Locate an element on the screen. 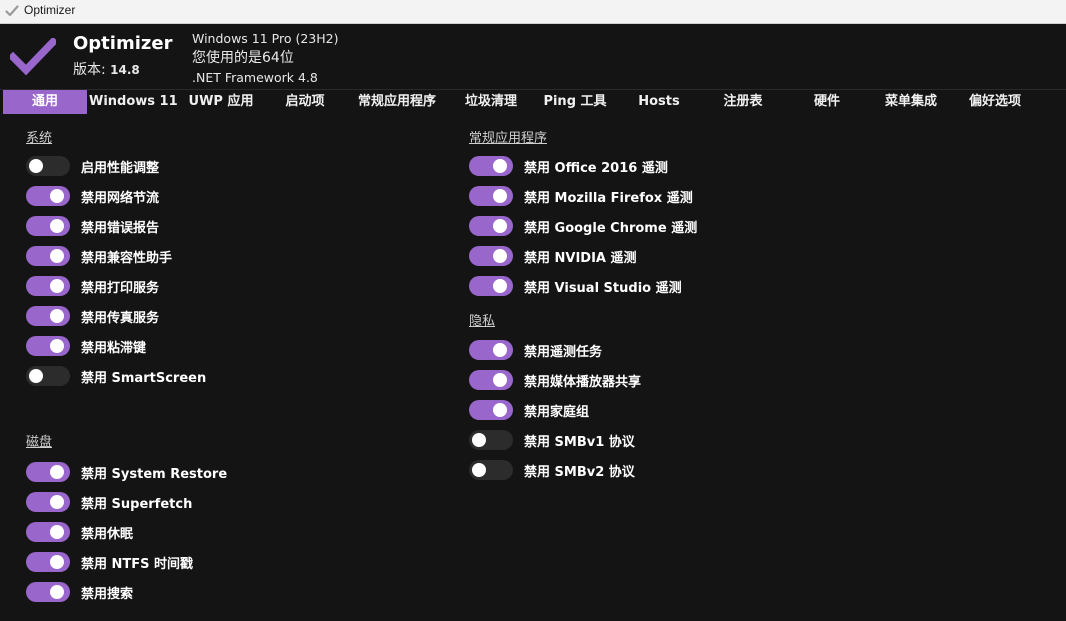  tab-hardware: 硬件 is located at coordinates (827, 102).